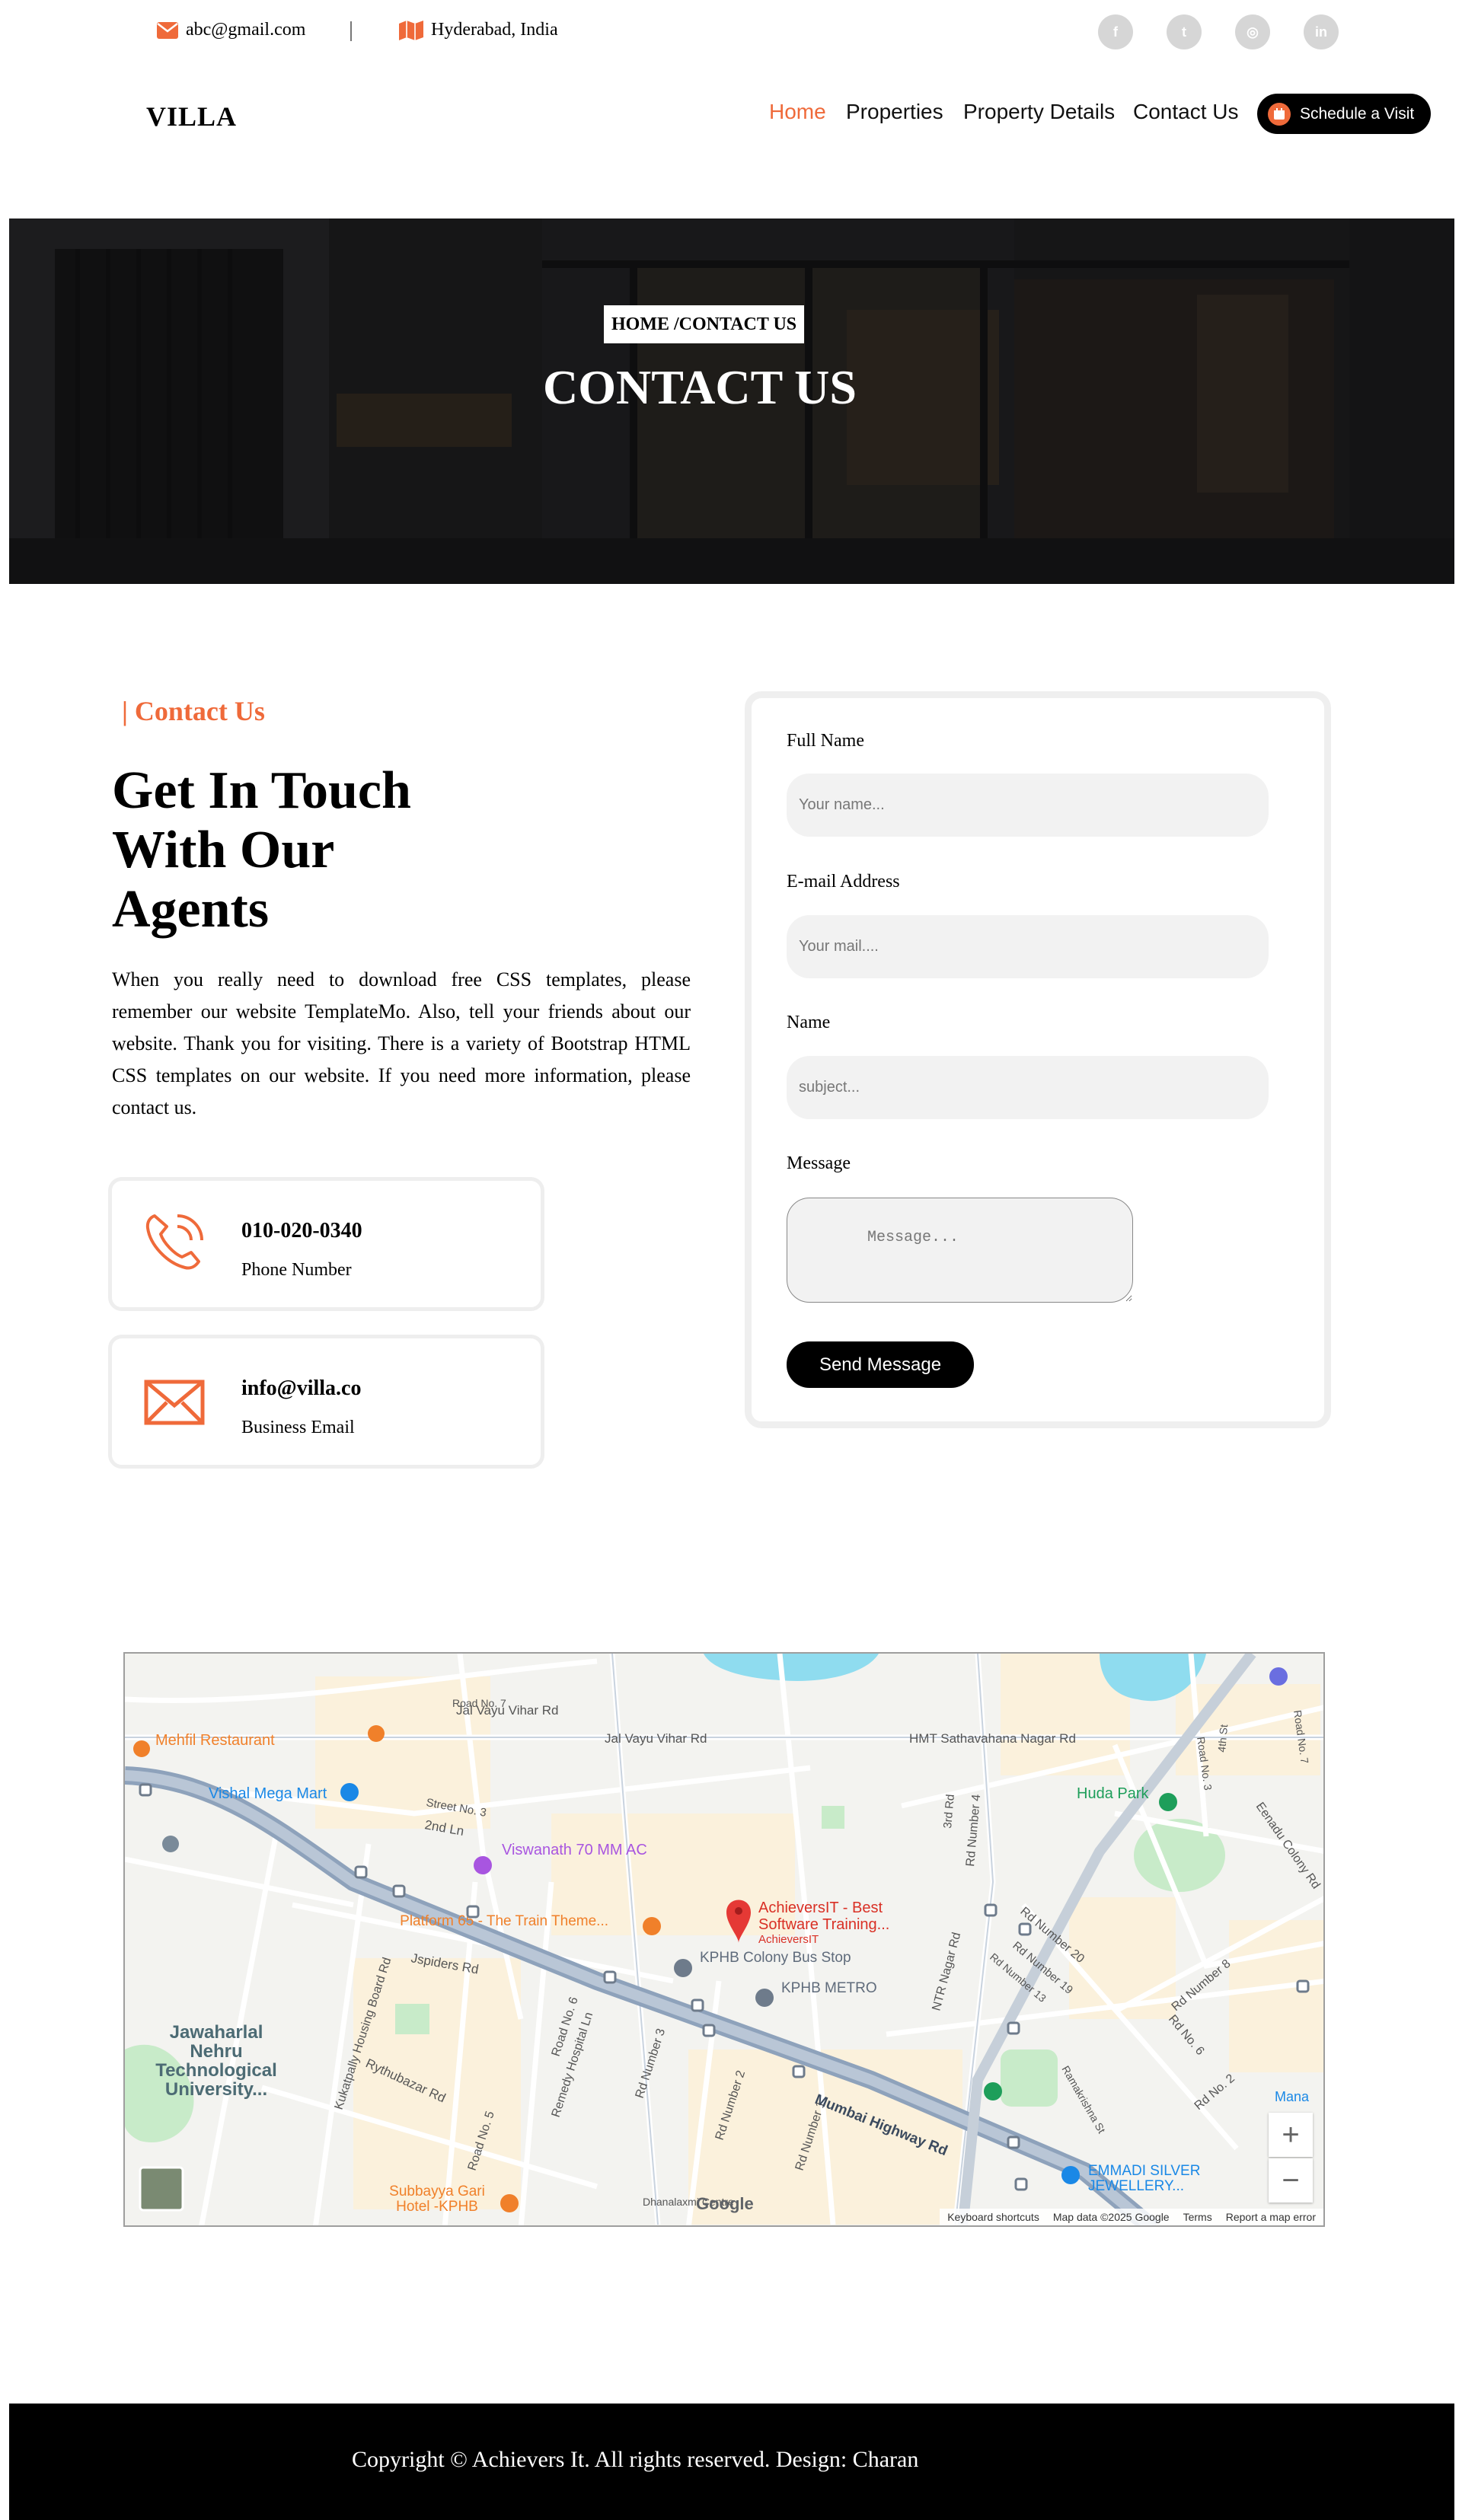  Describe the element at coordinates (1271, 2217) in the screenshot. I see `report-error-link: Report a map error` at that location.